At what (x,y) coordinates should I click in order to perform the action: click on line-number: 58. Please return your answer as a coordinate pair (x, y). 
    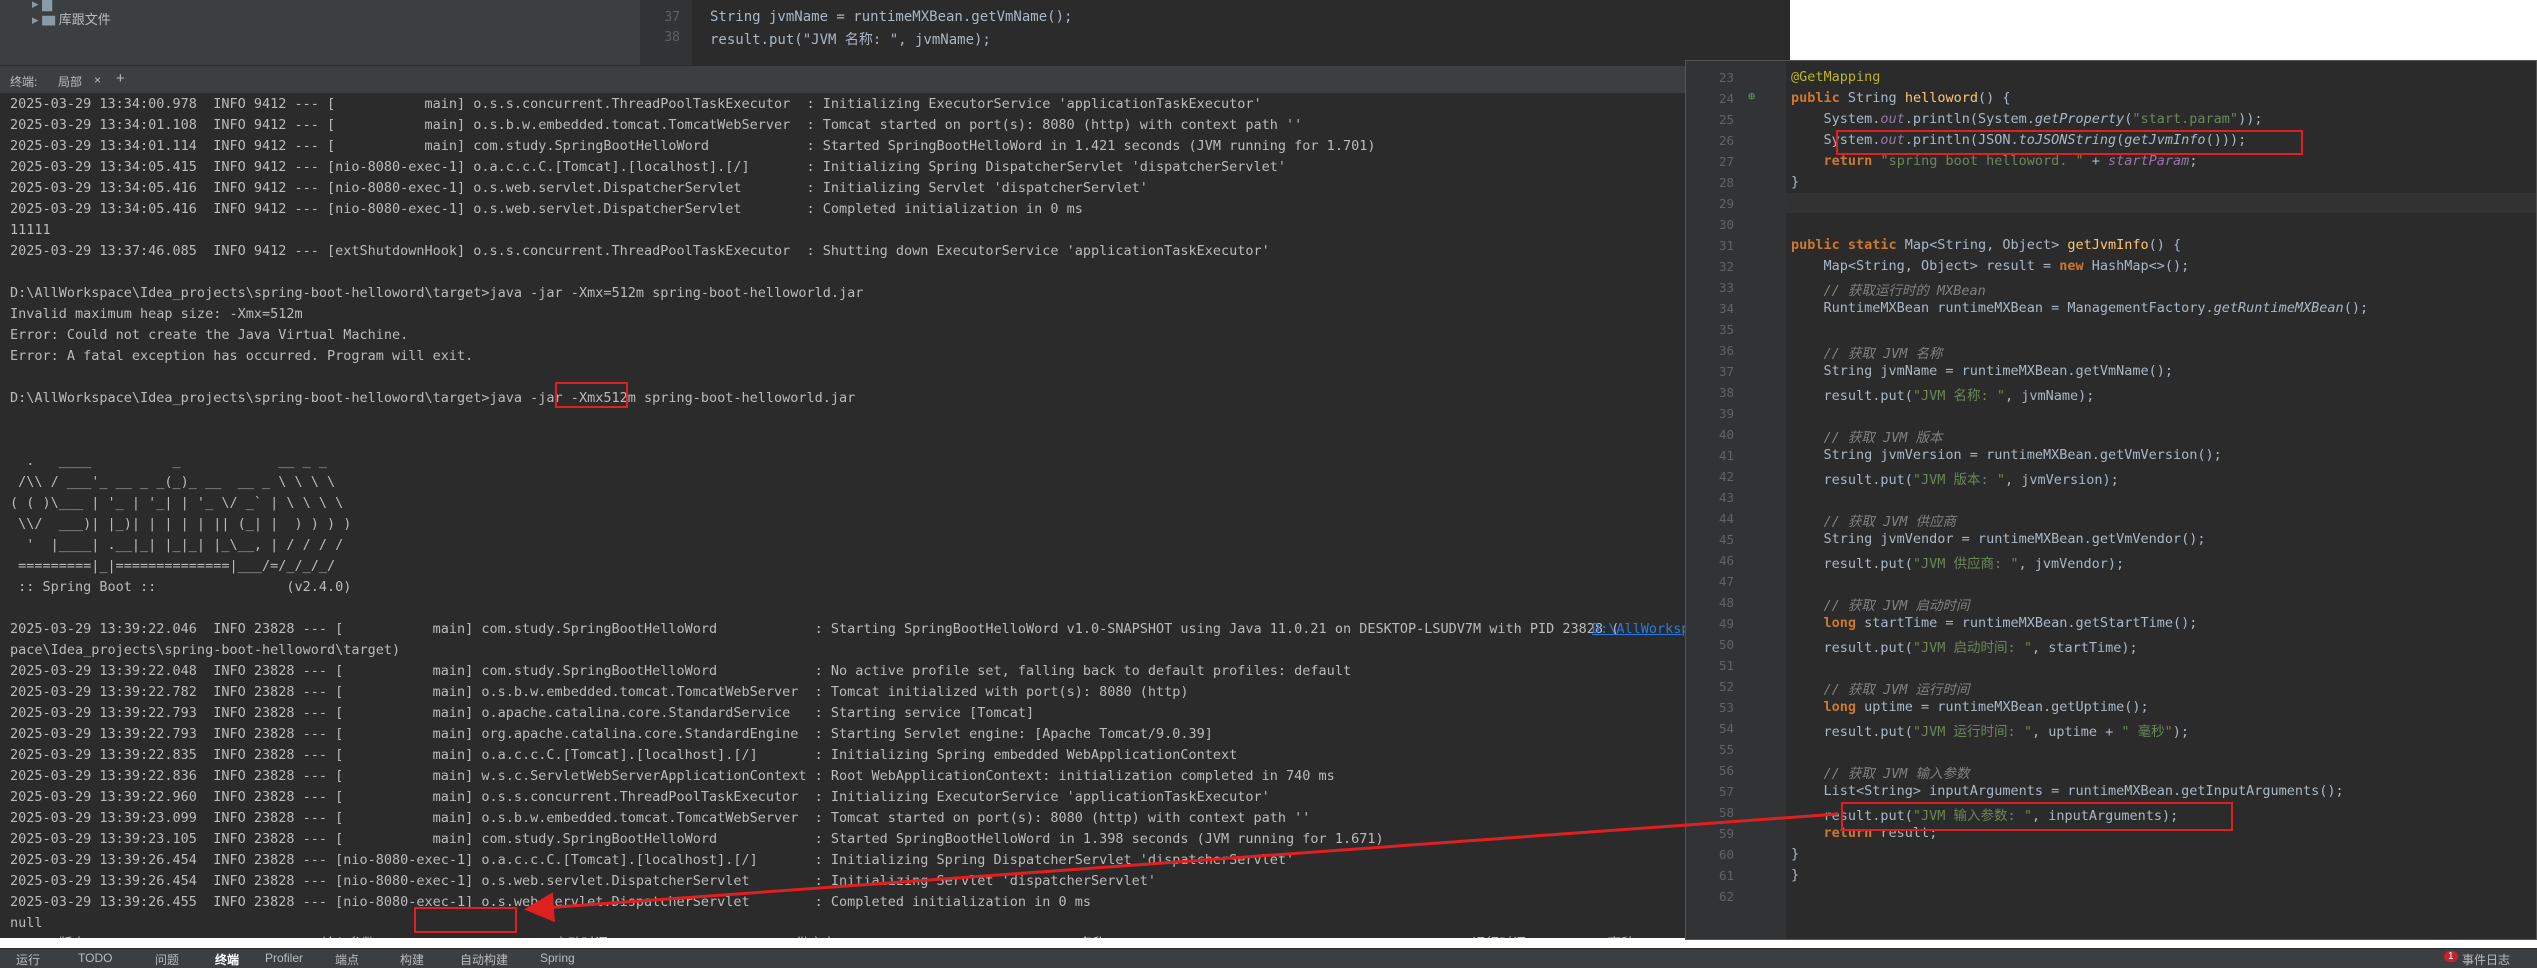
    Looking at the image, I should click on (1726, 812).